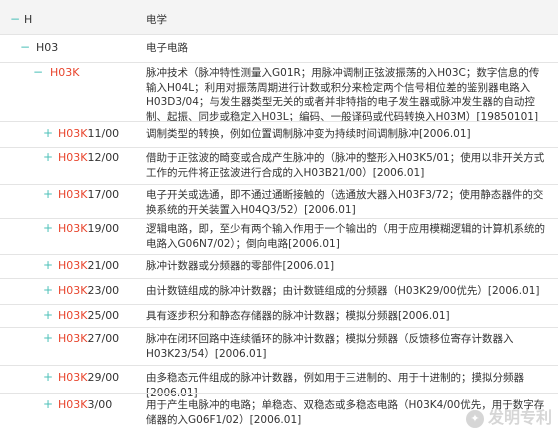 The height and width of the screenshot is (432, 558). Describe the element at coordinates (103, 157) in the screenshot. I see `code-suffix: 12/00` at that location.